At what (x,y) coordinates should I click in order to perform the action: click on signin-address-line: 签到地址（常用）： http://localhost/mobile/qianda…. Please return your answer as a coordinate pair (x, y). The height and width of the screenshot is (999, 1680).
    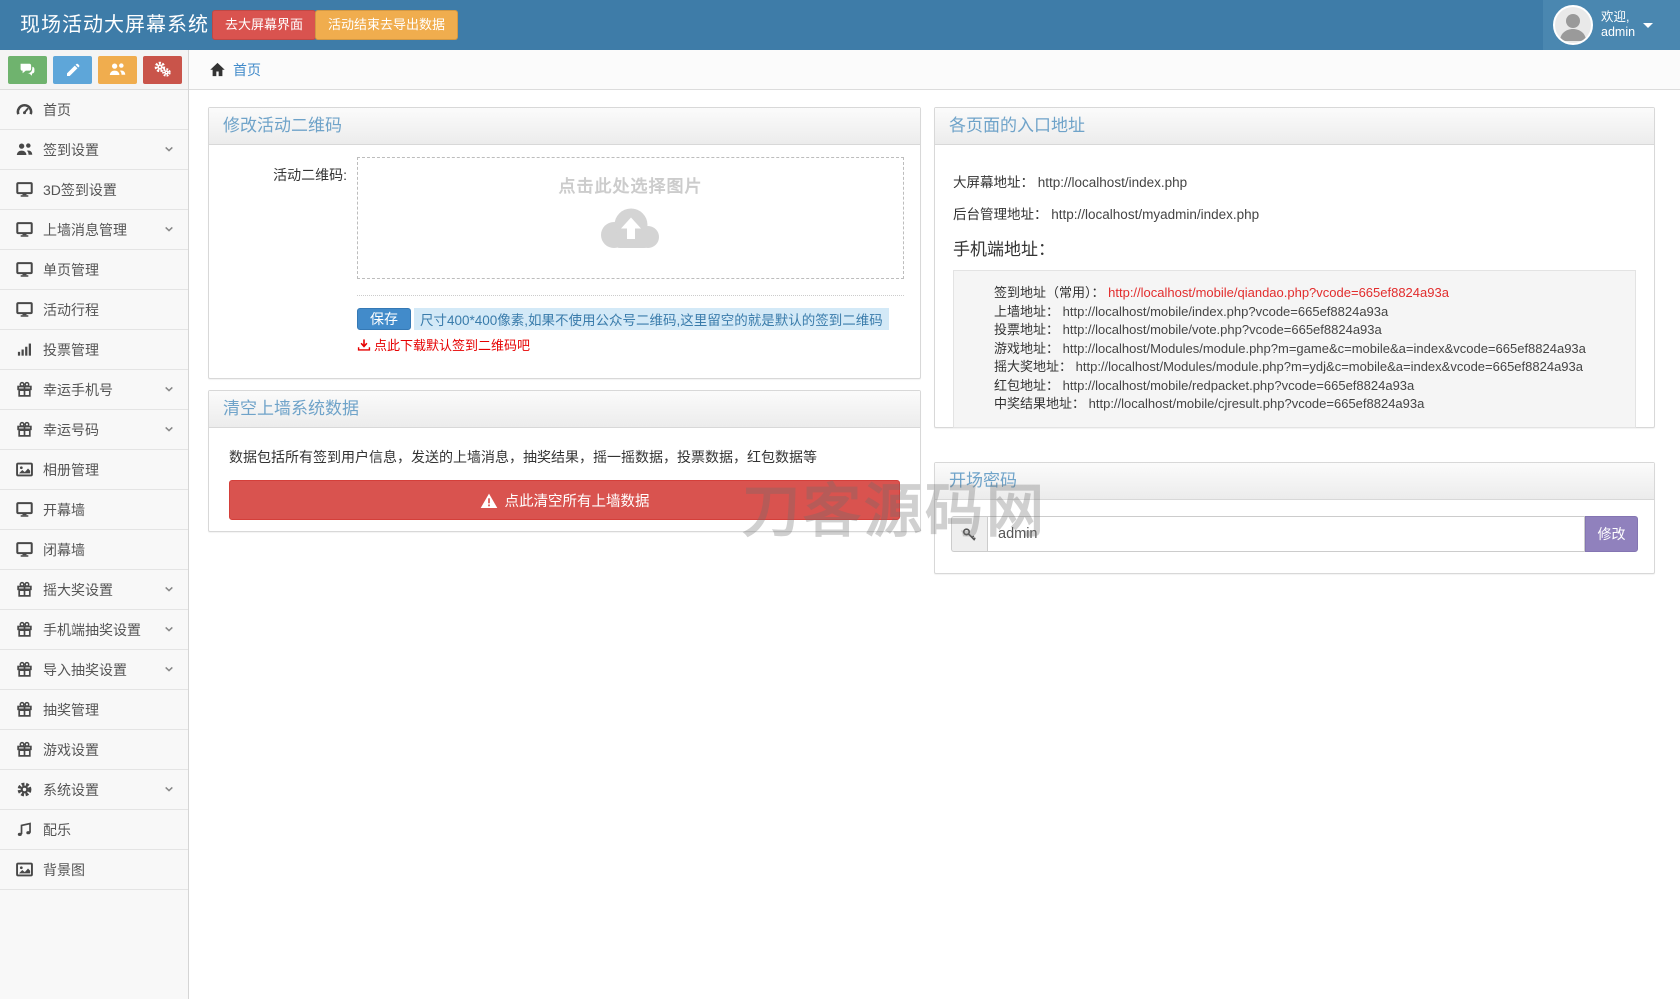
    Looking at the image, I should click on (1221, 292).